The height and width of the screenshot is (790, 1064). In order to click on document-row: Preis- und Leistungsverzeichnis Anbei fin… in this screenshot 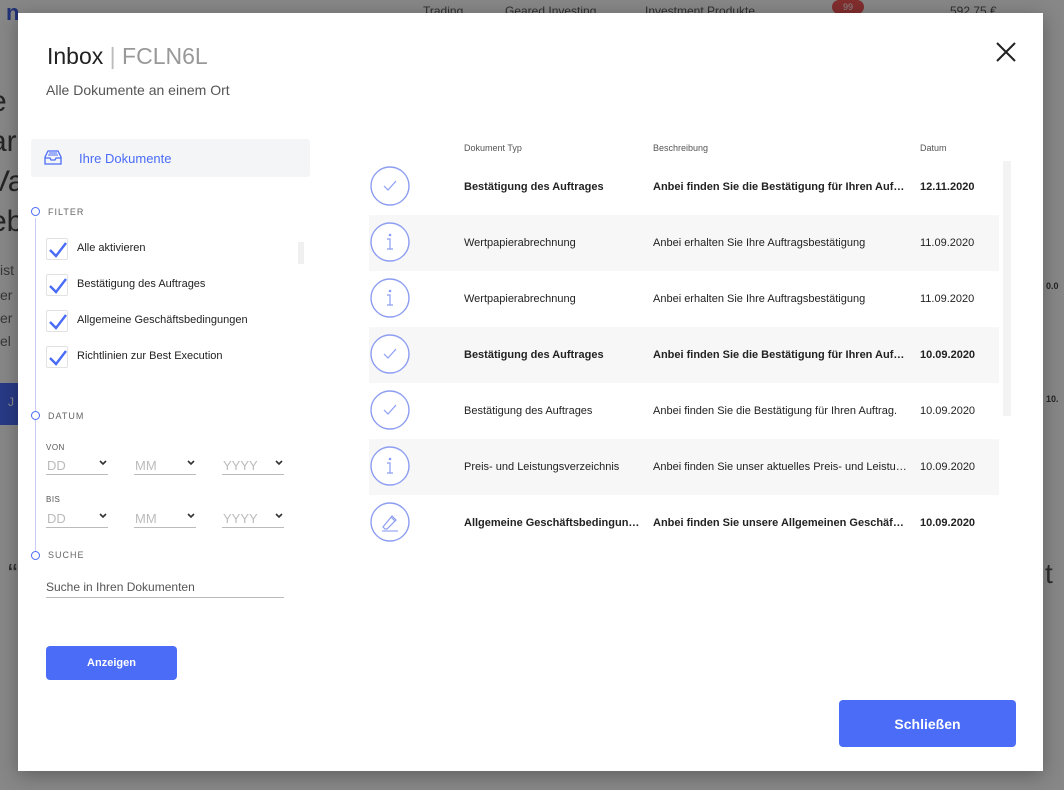, I will do `click(684, 467)`.